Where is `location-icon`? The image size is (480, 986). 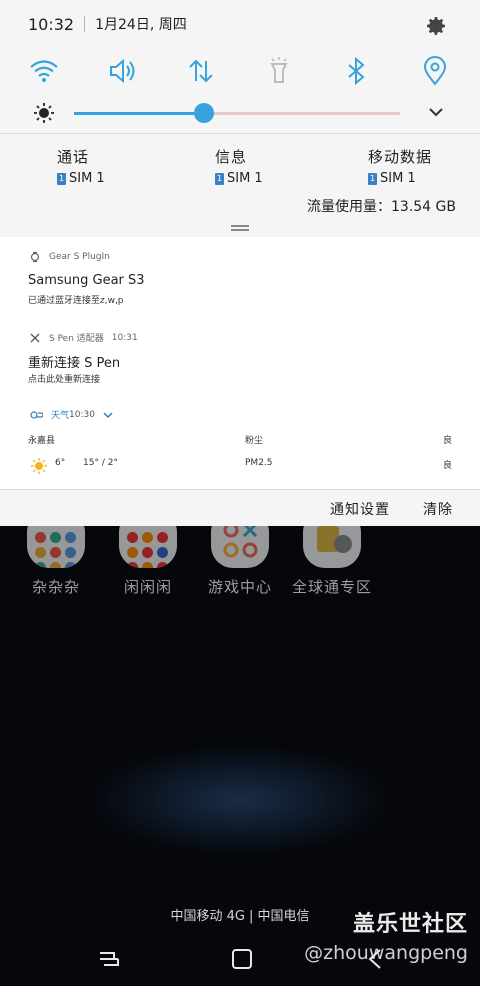
location-icon is located at coordinates (435, 71).